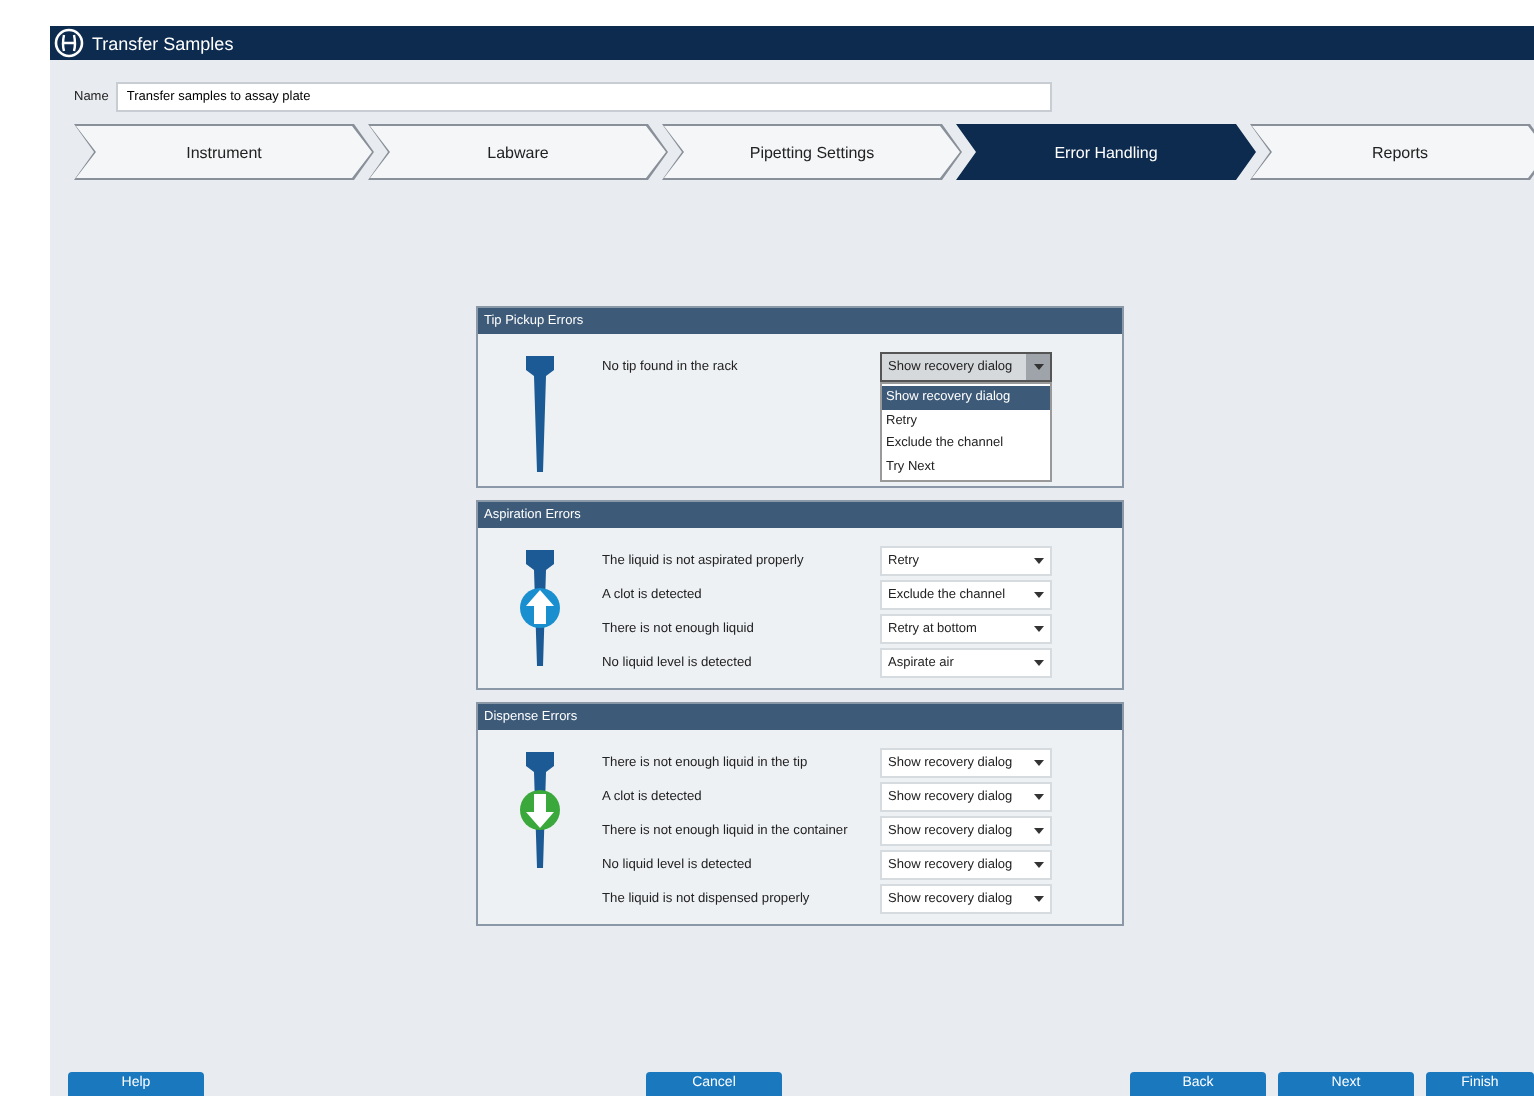 The image size is (1534, 1096). What do you see at coordinates (224, 152) in the screenshot?
I see `wizard-step-tab: Instrument` at bounding box center [224, 152].